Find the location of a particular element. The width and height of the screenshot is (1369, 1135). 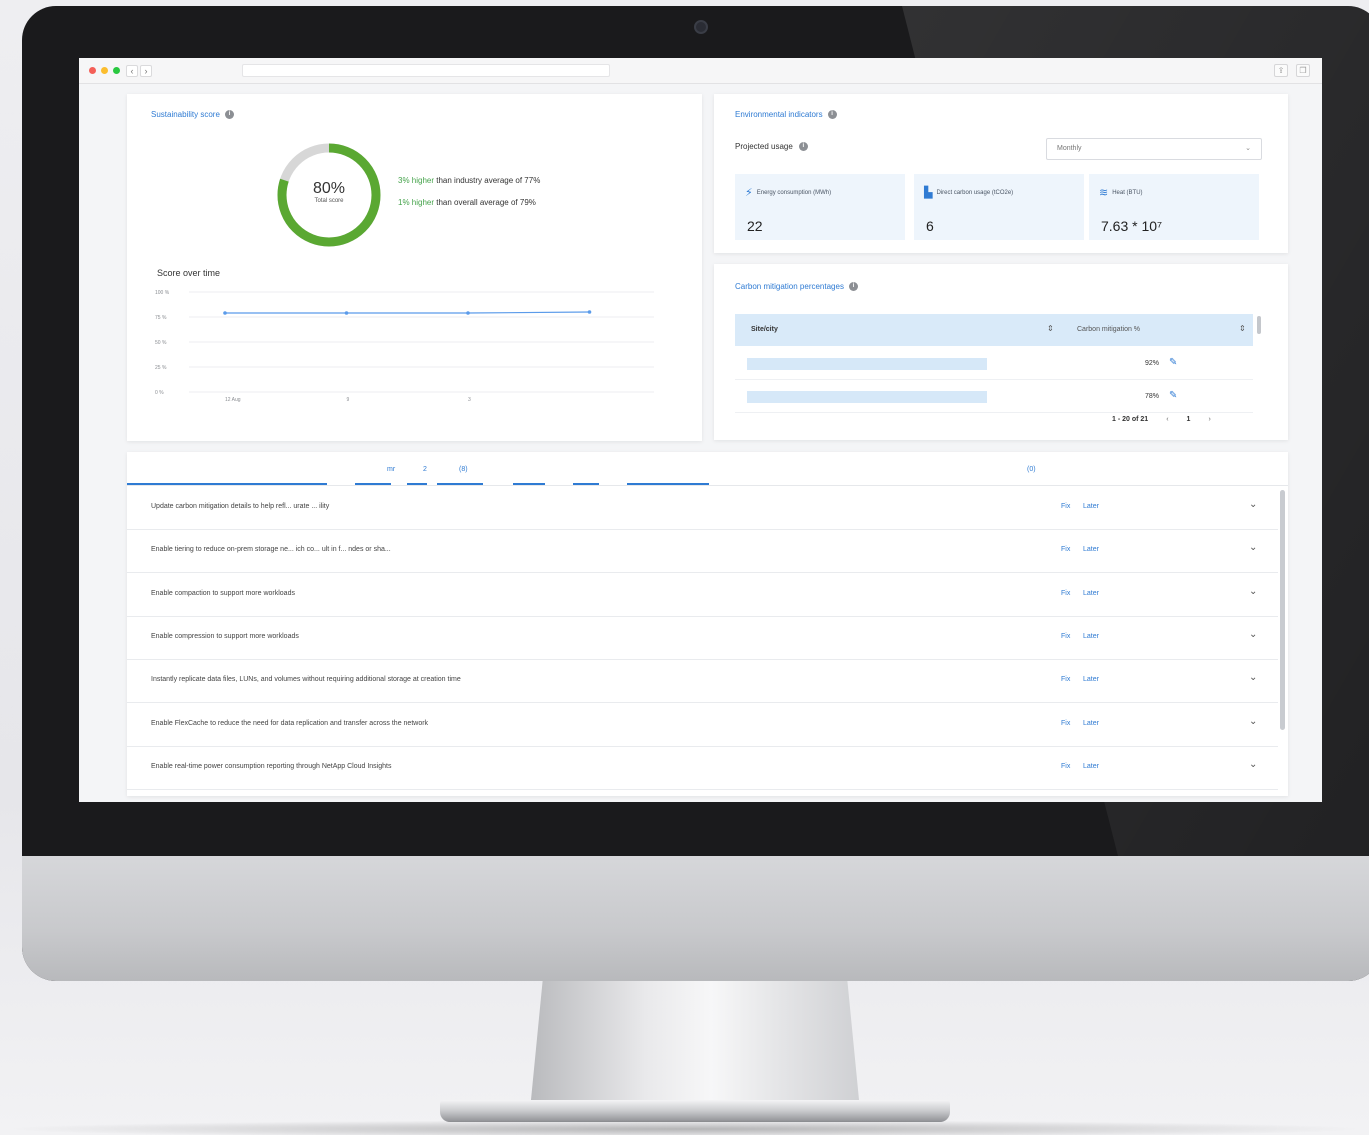

energy-consumption-value: 22 is located at coordinates (755, 226).